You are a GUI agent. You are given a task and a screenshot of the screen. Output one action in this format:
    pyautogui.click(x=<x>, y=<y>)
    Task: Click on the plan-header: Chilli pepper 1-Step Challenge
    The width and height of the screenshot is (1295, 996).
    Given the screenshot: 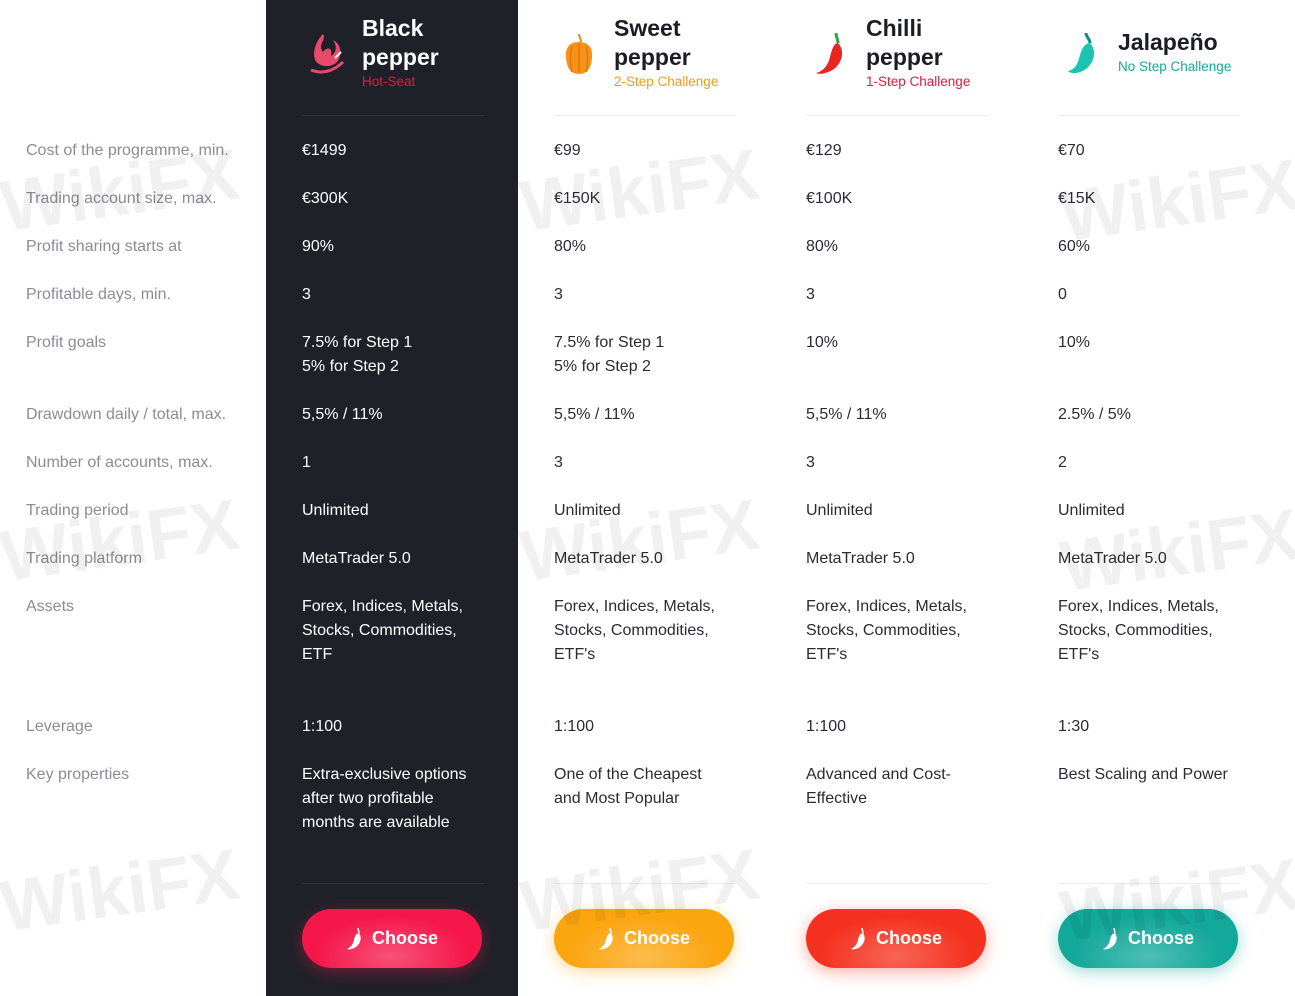 What is the action you would take?
    pyautogui.click(x=898, y=64)
    